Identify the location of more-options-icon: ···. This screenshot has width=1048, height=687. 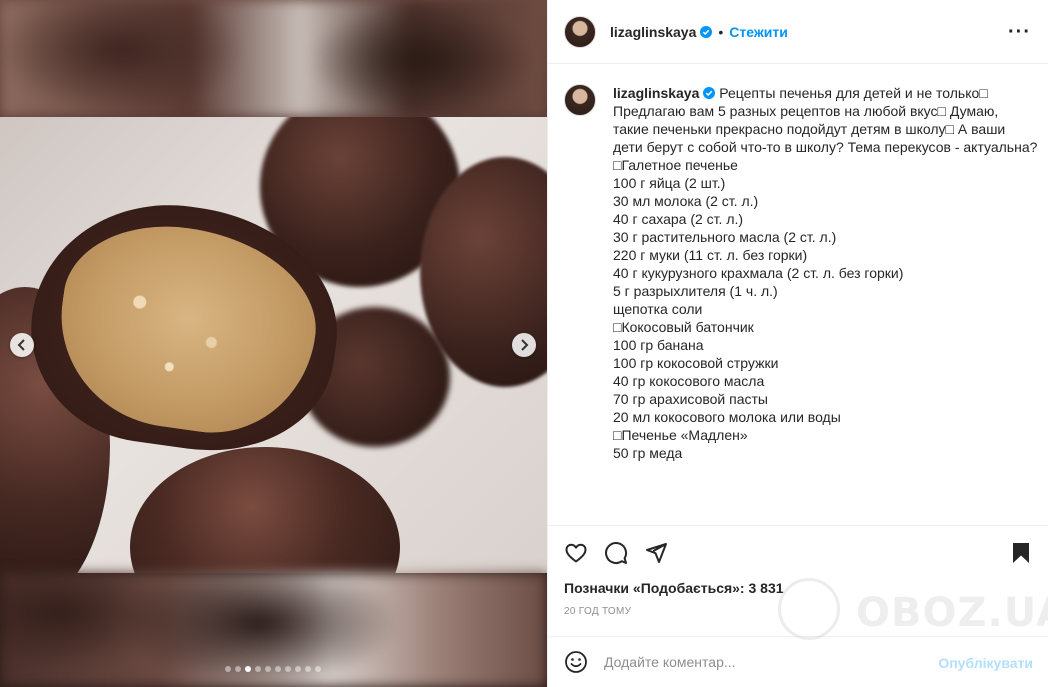
(1019, 32).